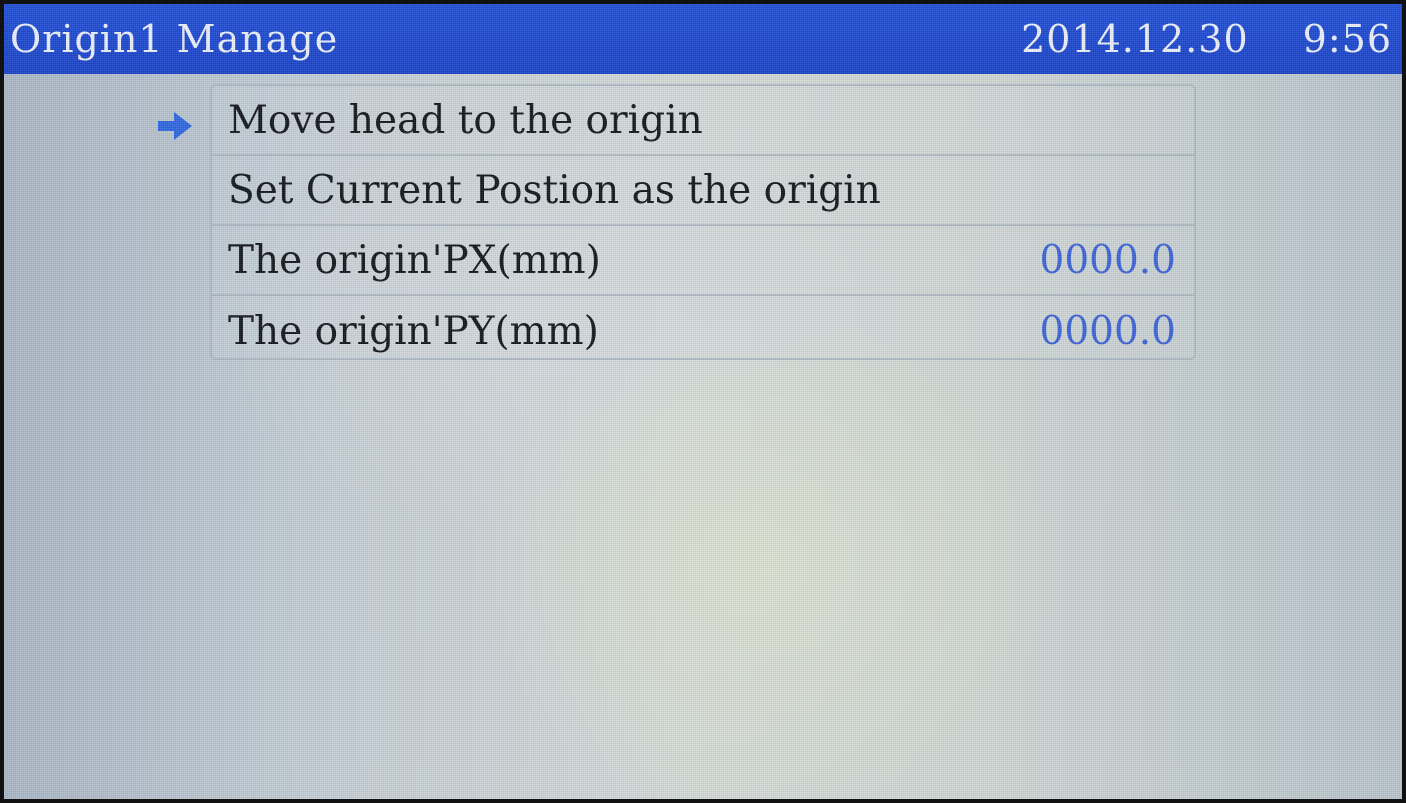  What do you see at coordinates (465, 120) in the screenshot?
I see `menu-item-label: Move head to the origin` at bounding box center [465, 120].